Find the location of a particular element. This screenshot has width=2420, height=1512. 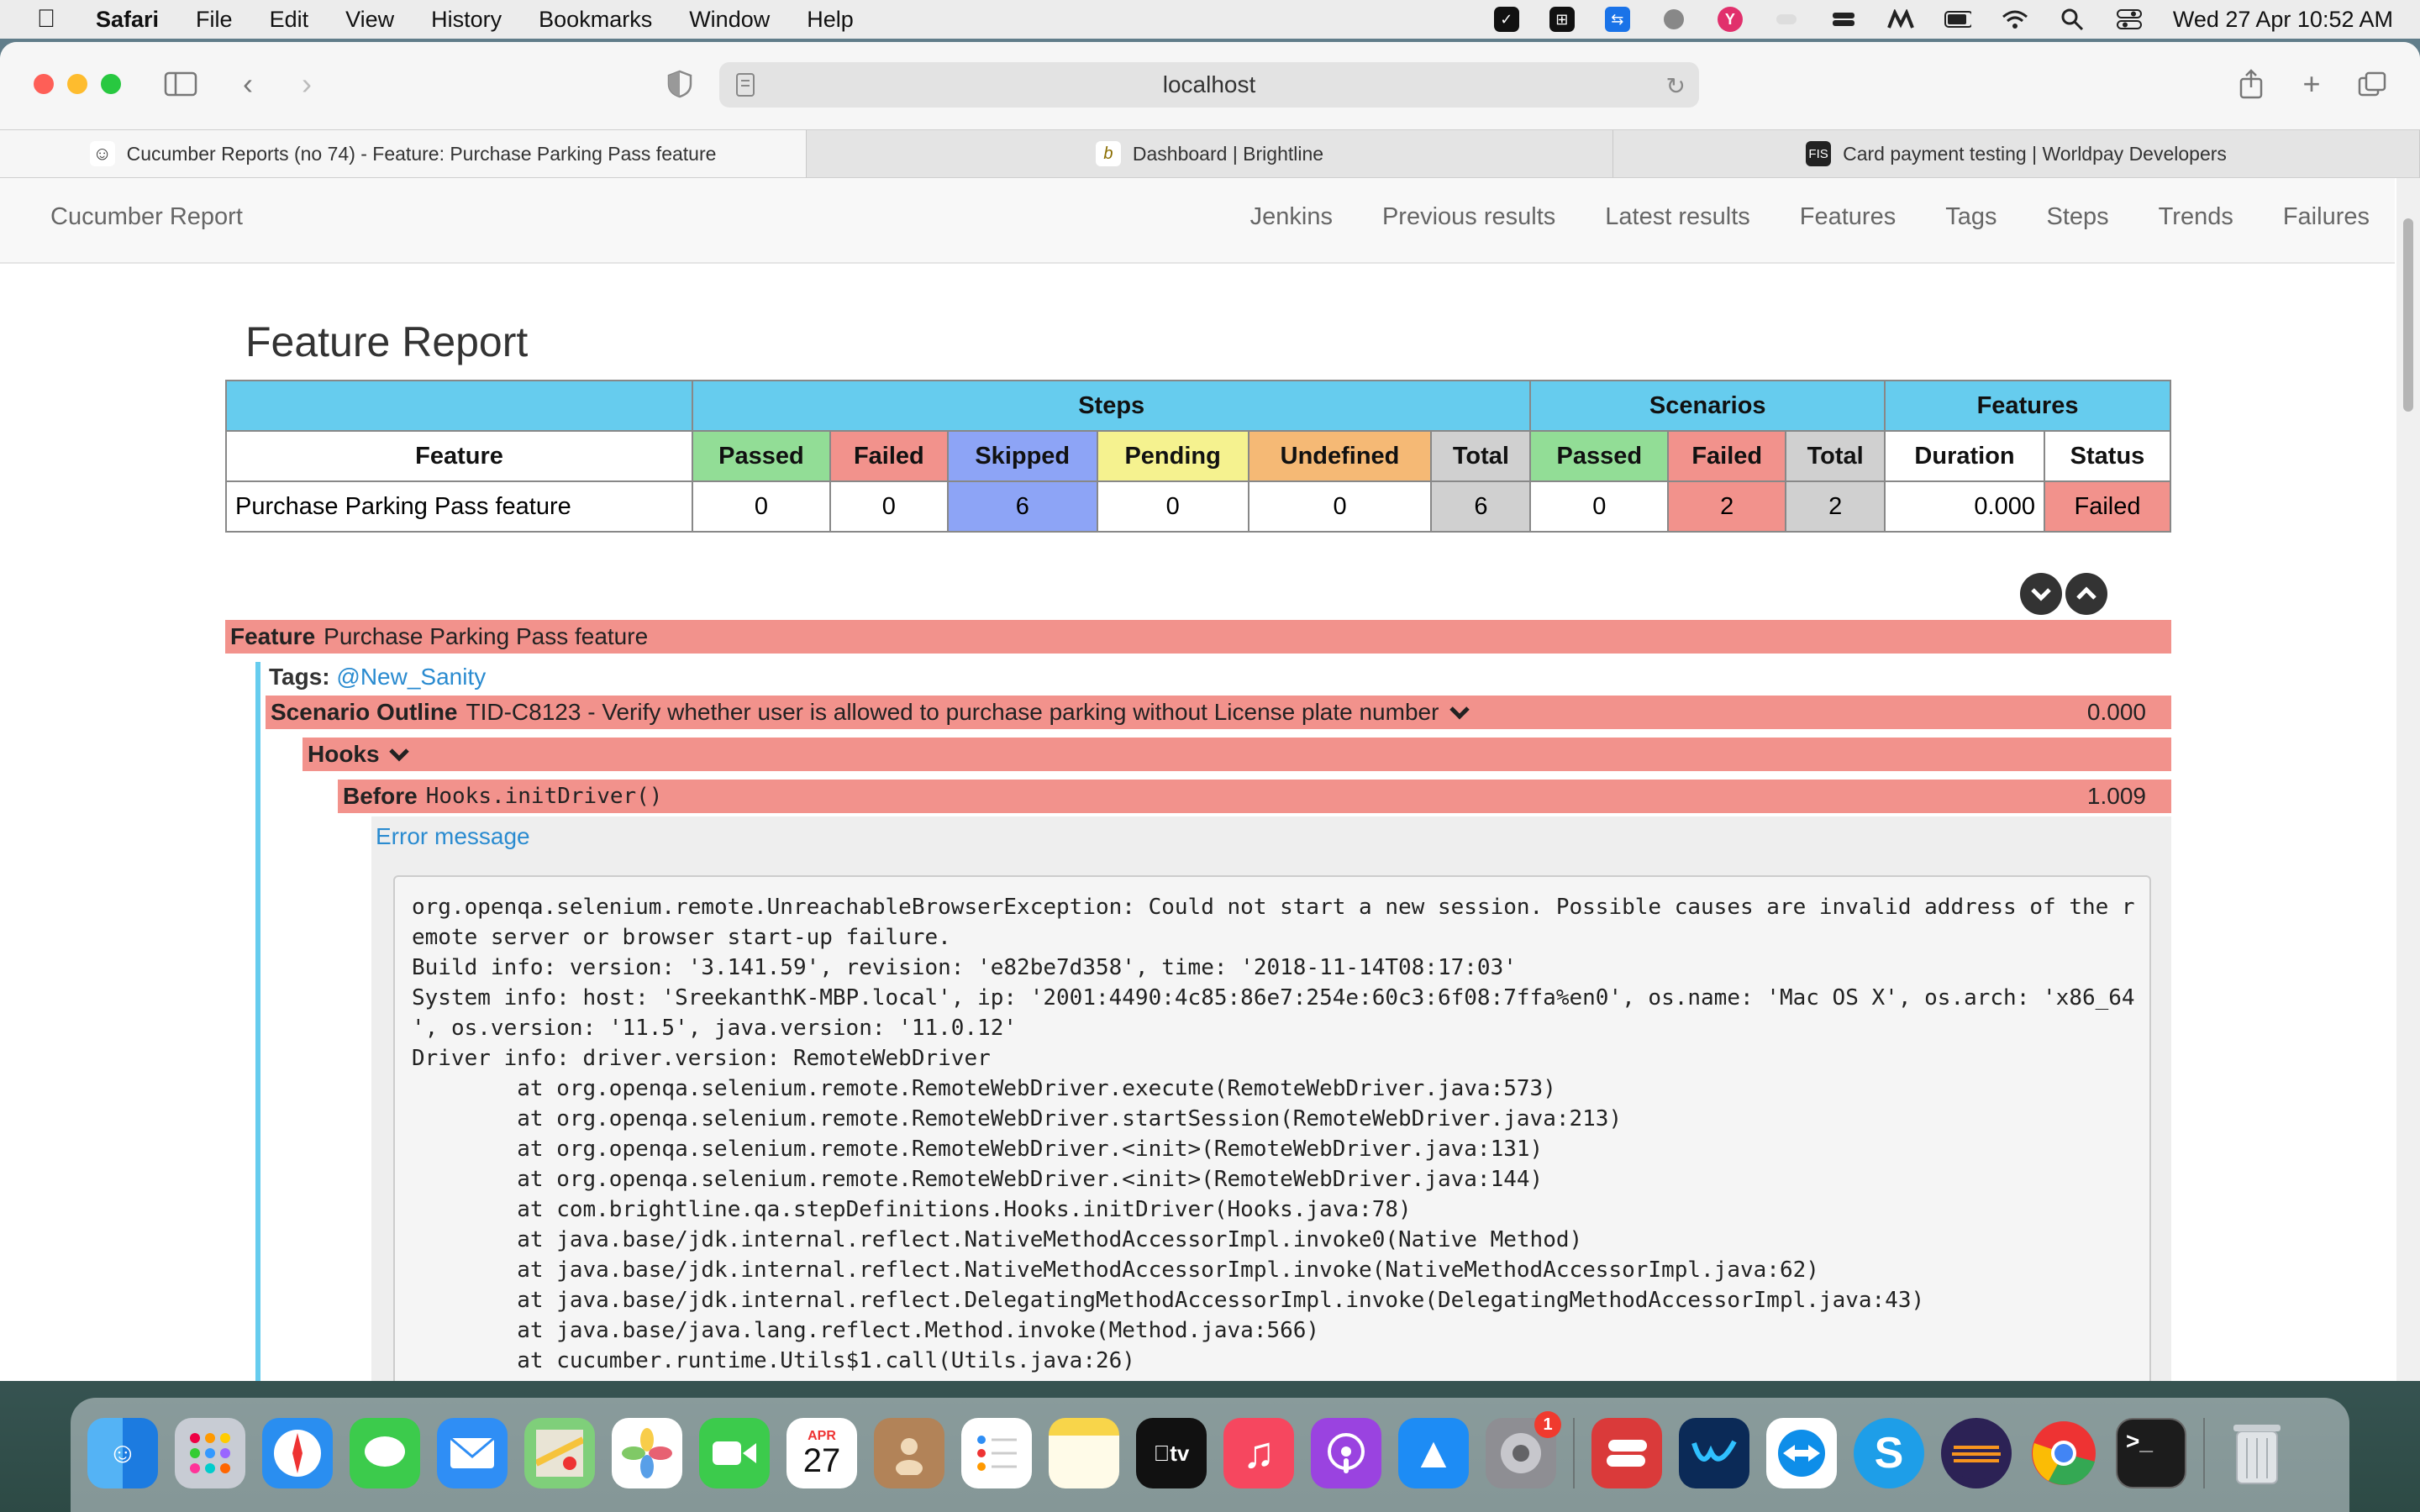

music-icon: ♫ is located at coordinates (1258, 1453).